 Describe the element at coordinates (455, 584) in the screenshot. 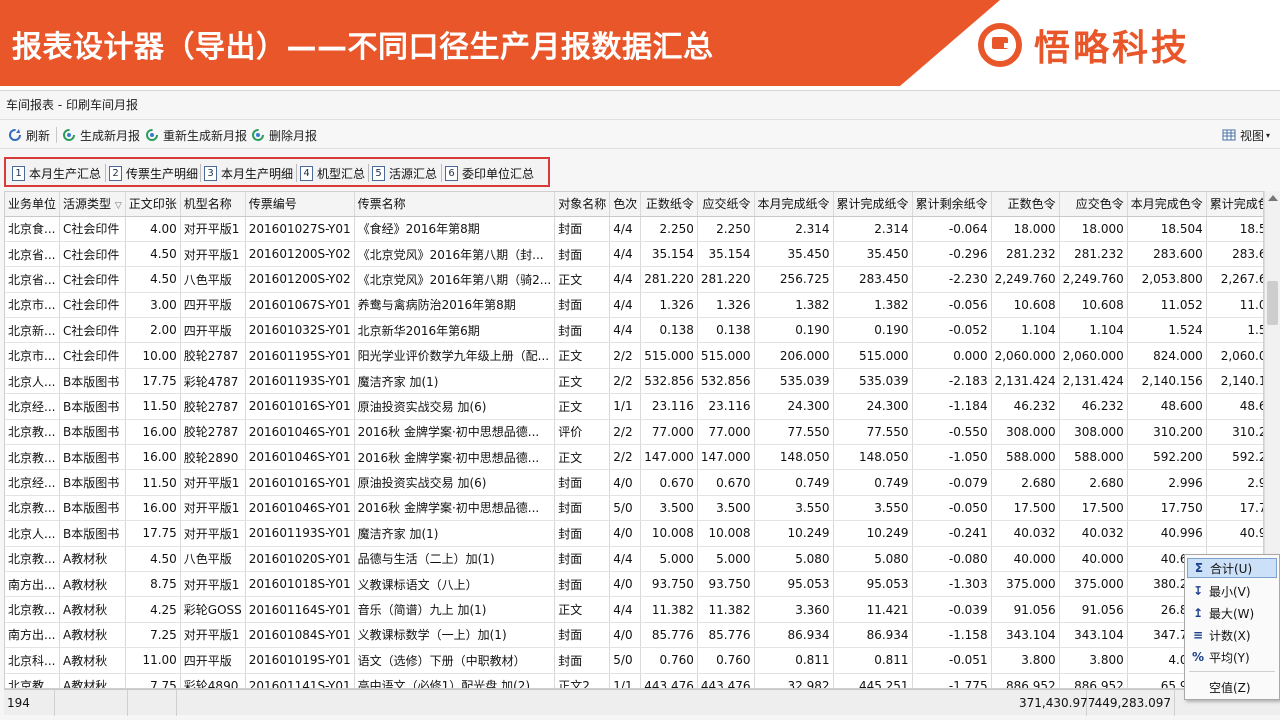

I see `table-cell: 义教课标语文（八上）` at that location.